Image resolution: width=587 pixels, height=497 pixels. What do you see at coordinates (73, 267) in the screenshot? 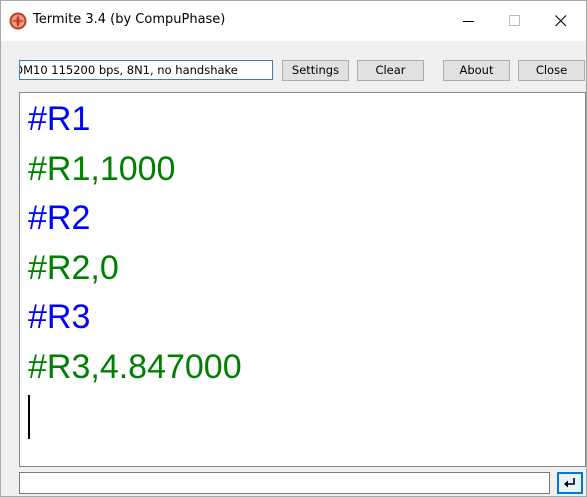
I see `terminal-line: #R2,0` at bounding box center [73, 267].